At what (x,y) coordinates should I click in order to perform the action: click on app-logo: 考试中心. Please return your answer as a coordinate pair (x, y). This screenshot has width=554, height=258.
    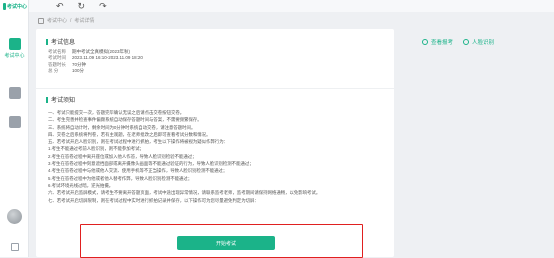
    Looking at the image, I should click on (15, 6).